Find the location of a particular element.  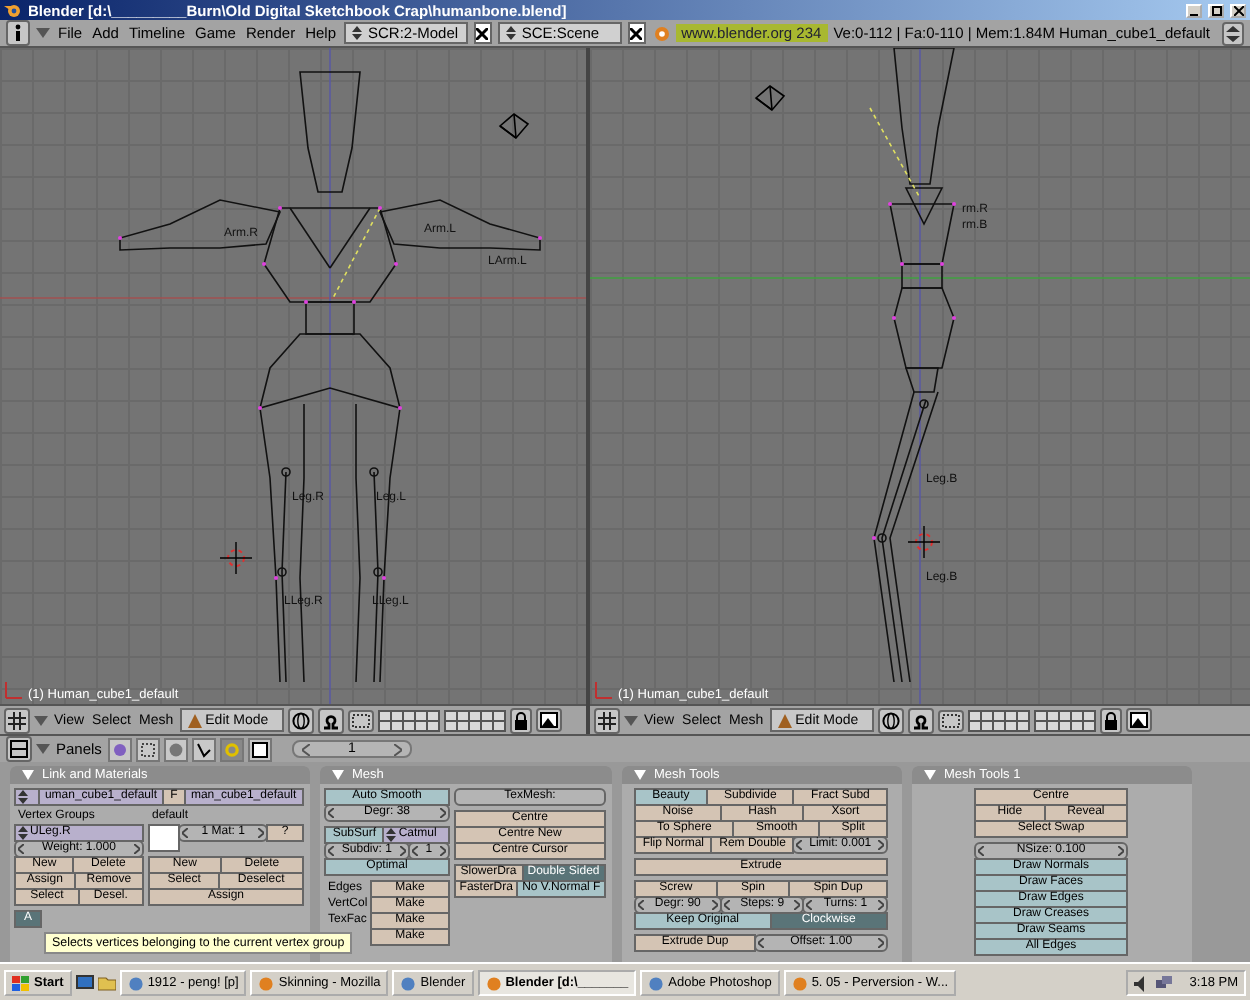

delete-scene-button is located at coordinates (636, 33).